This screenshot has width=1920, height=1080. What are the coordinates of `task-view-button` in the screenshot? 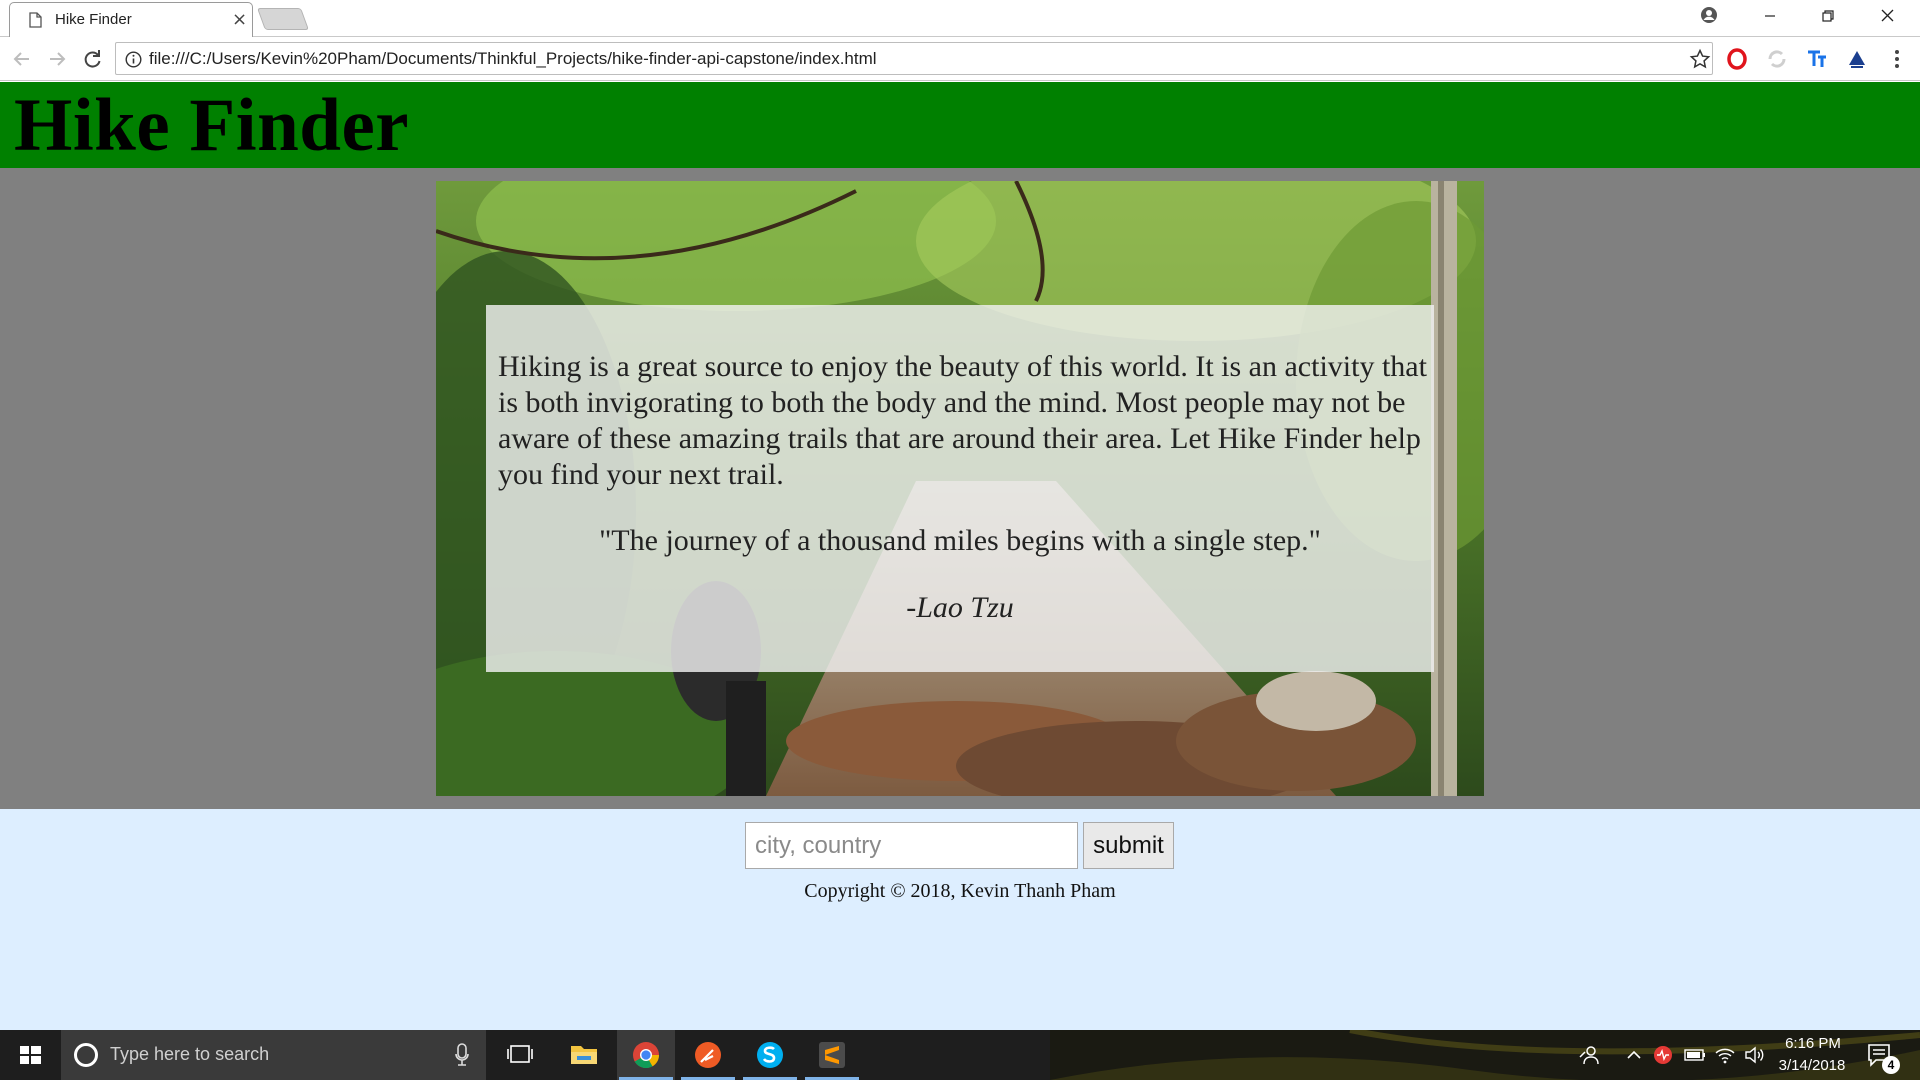 It's located at (520, 1055).